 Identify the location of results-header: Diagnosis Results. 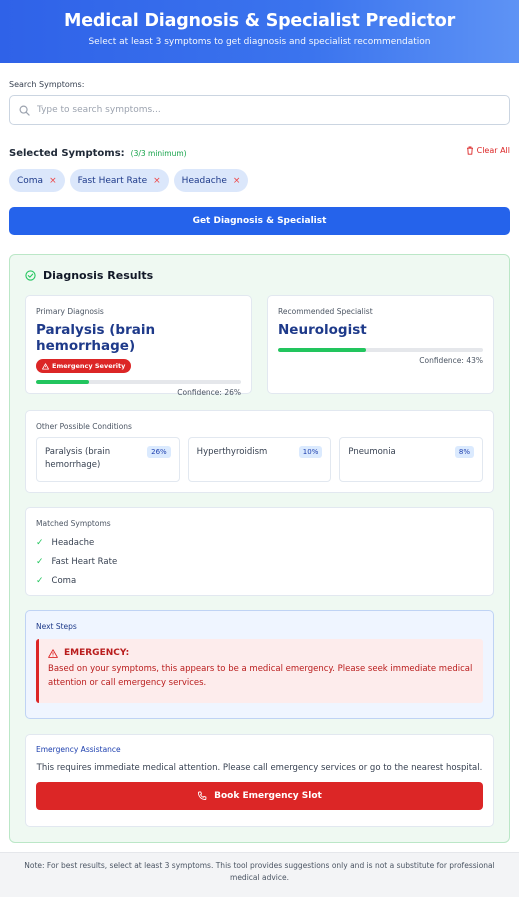
(259, 275).